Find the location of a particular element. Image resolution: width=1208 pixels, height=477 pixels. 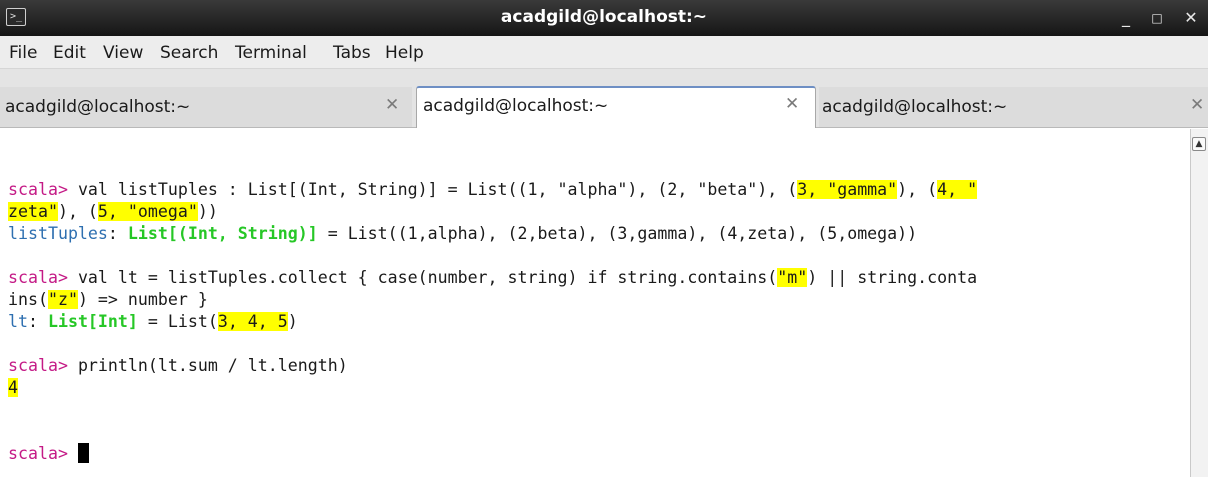

terminal-line: scala> println(lt.sum / lt.length) is located at coordinates (178, 366).